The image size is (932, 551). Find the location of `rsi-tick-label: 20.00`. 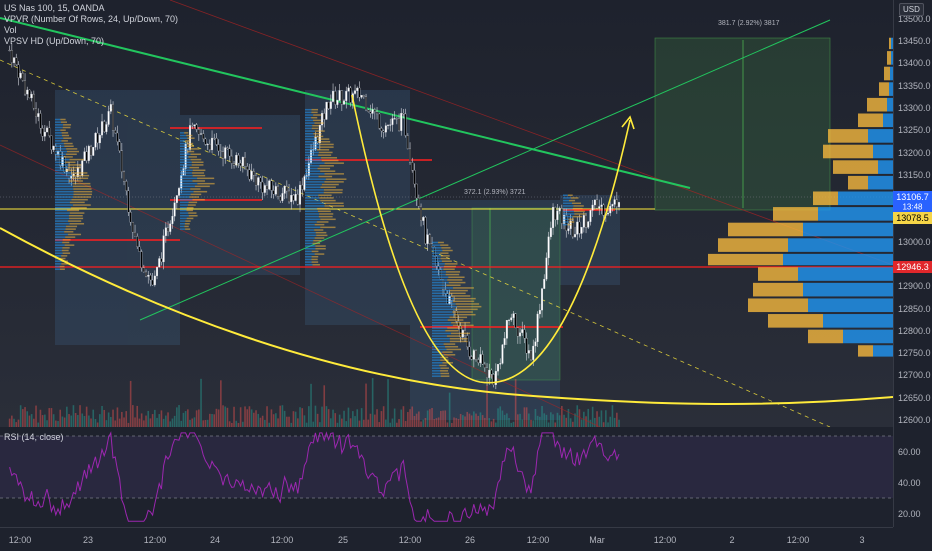

rsi-tick-label: 20.00 is located at coordinates (909, 513).